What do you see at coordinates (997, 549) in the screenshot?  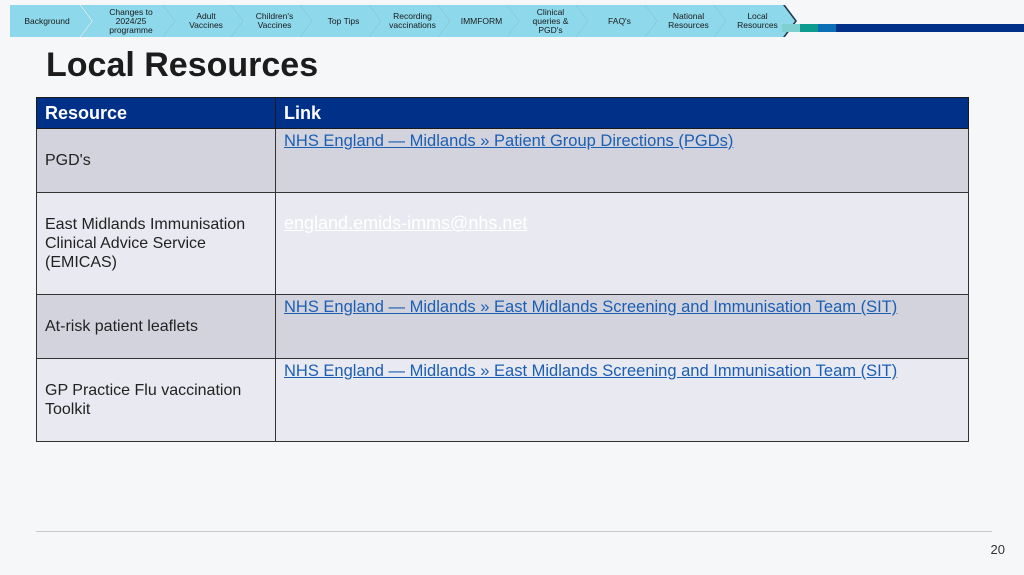 I see `page-number: 20` at bounding box center [997, 549].